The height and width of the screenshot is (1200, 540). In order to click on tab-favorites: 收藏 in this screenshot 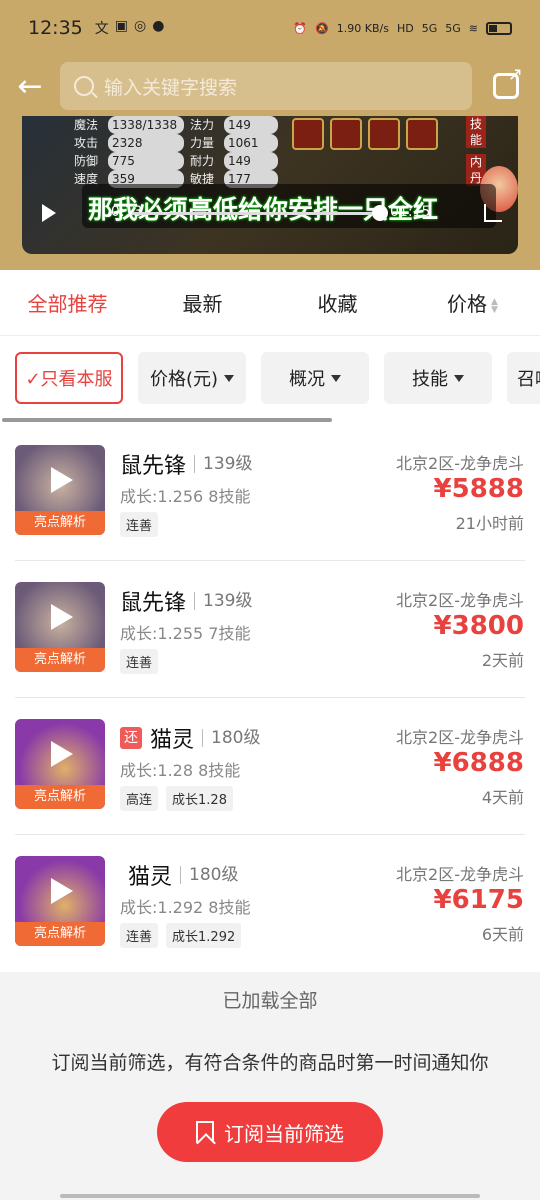, I will do `click(337, 302)`.